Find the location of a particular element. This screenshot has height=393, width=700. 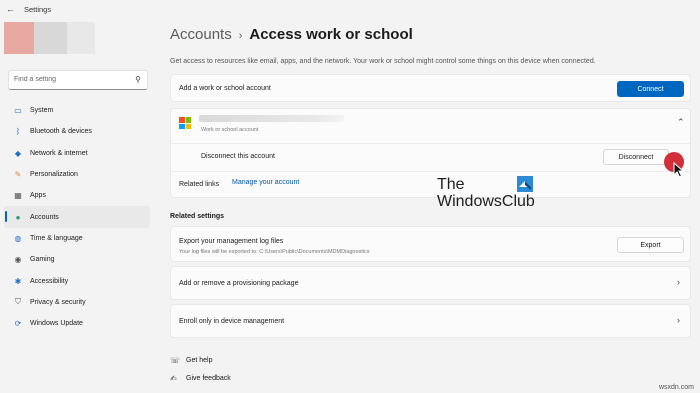

give-feedback-link: ✍ Give feedback is located at coordinates (200, 378).